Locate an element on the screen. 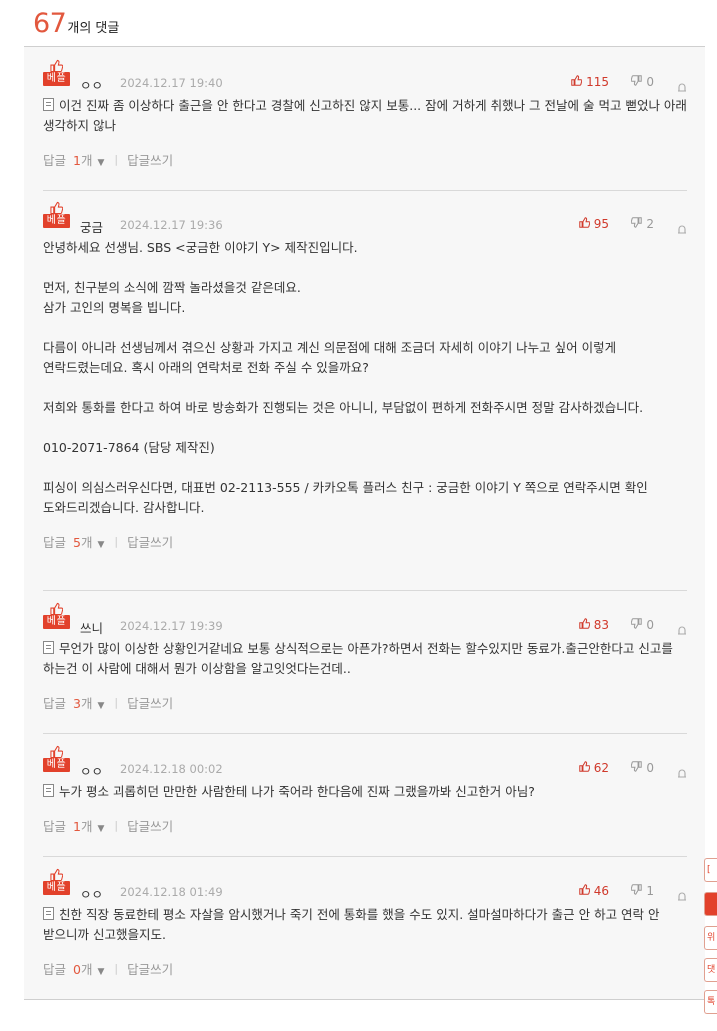 The width and height of the screenshot is (717, 1031). comment-text: 안녕하세요 선생님. SBS <궁금한 이야기 Y> 제작진입니다. is located at coordinates (365, 248).